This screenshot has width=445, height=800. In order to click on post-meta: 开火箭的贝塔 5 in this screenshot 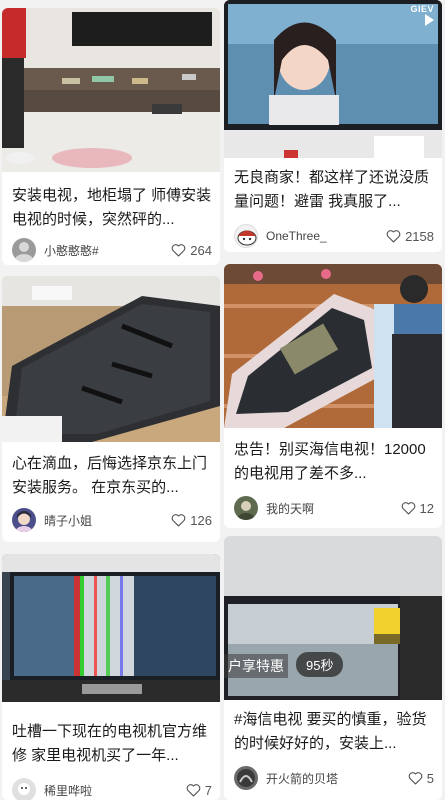, I will do `click(334, 778)`.